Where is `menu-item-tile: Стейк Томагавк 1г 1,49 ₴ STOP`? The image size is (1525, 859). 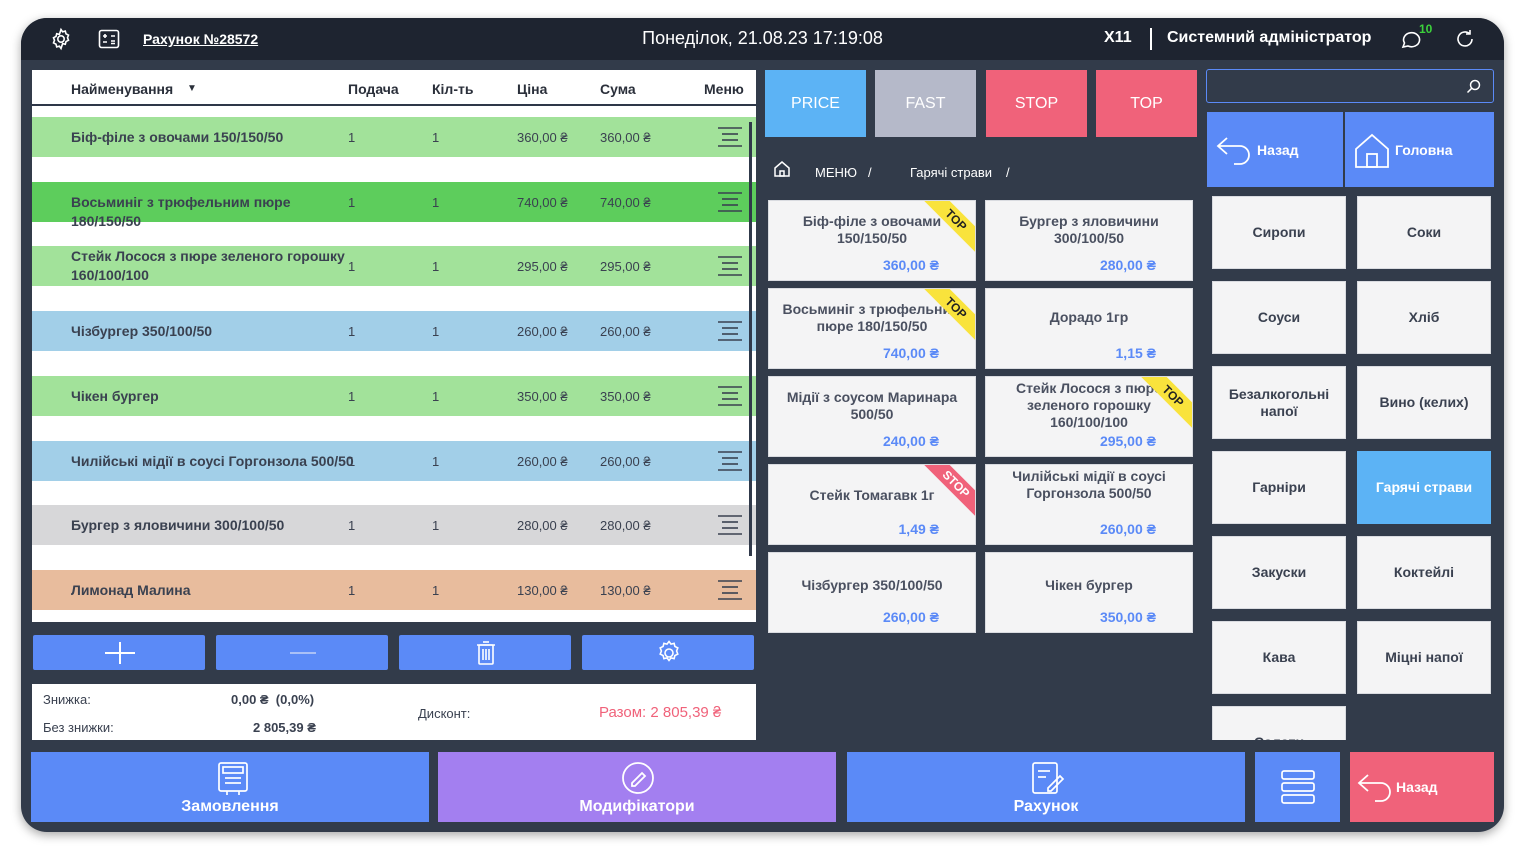
menu-item-tile: Стейк Томагавк 1г 1,49 ₴ STOP is located at coordinates (872, 504).